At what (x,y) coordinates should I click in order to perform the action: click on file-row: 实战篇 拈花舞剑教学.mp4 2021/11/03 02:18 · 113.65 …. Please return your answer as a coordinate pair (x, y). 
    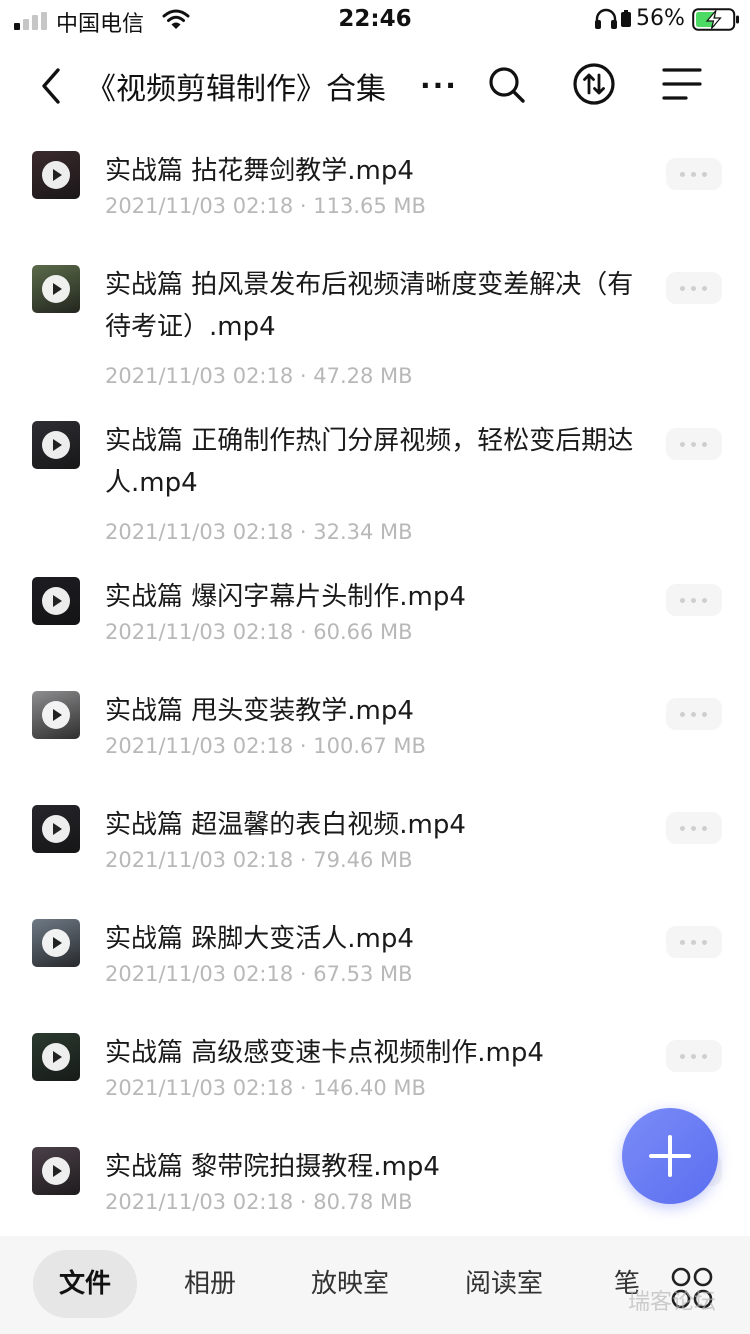
    Looking at the image, I should click on (375, 187).